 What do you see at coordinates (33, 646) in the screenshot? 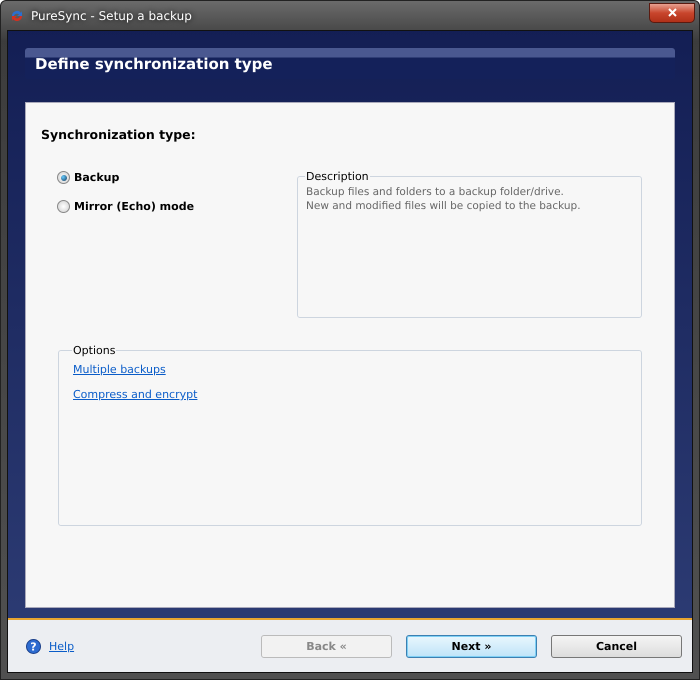
I see `help-icon: ?` at bounding box center [33, 646].